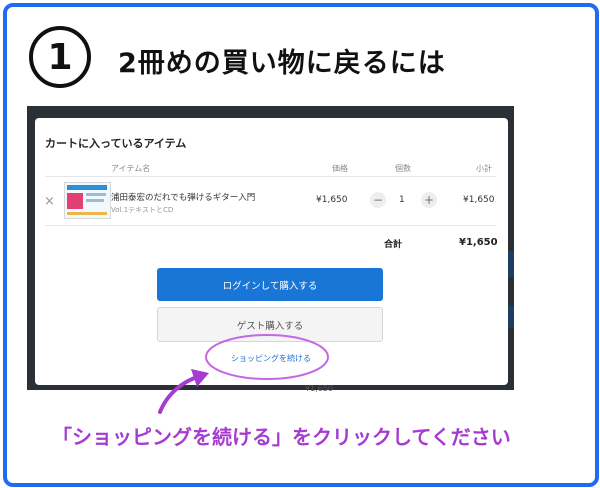 The height and width of the screenshot is (488, 600). What do you see at coordinates (281, 437) in the screenshot?
I see `instruction-caption: 「ショッピングを続ける」をクリックしてください` at bounding box center [281, 437].